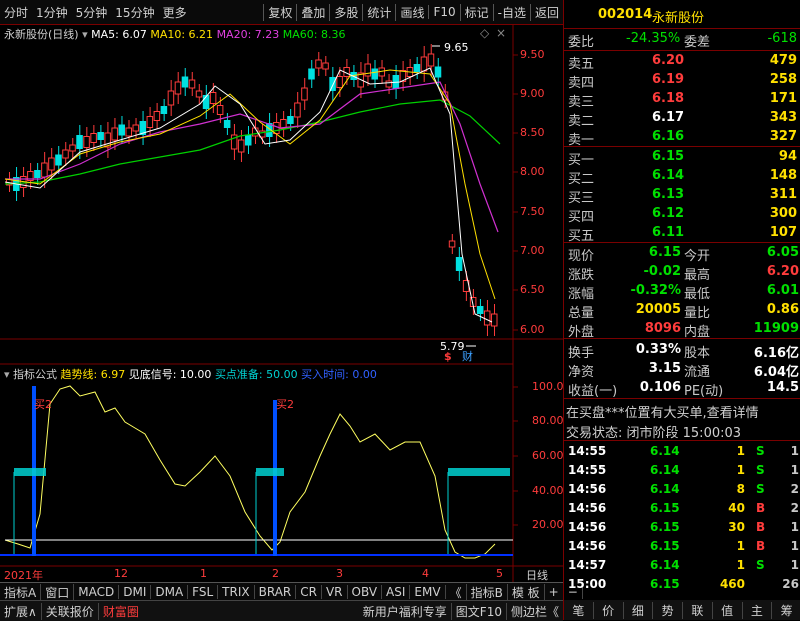  Describe the element at coordinates (511, 12) in the screenshot. I see `btn-zixuan: -自选` at that location.